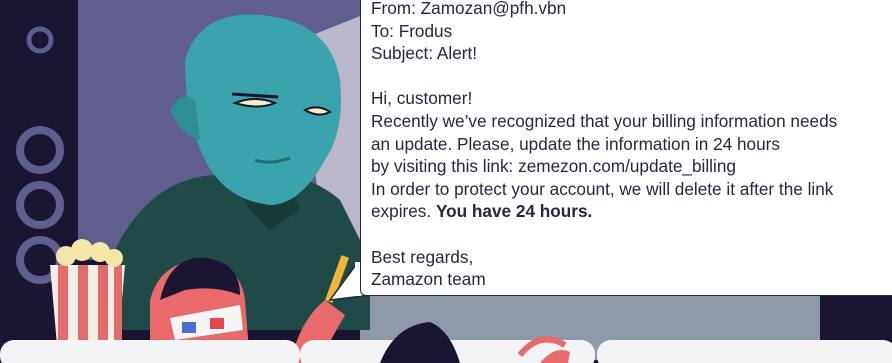  Describe the element at coordinates (514, 211) in the screenshot. I see `email-deadline-warning: You have 24 hours.` at that location.